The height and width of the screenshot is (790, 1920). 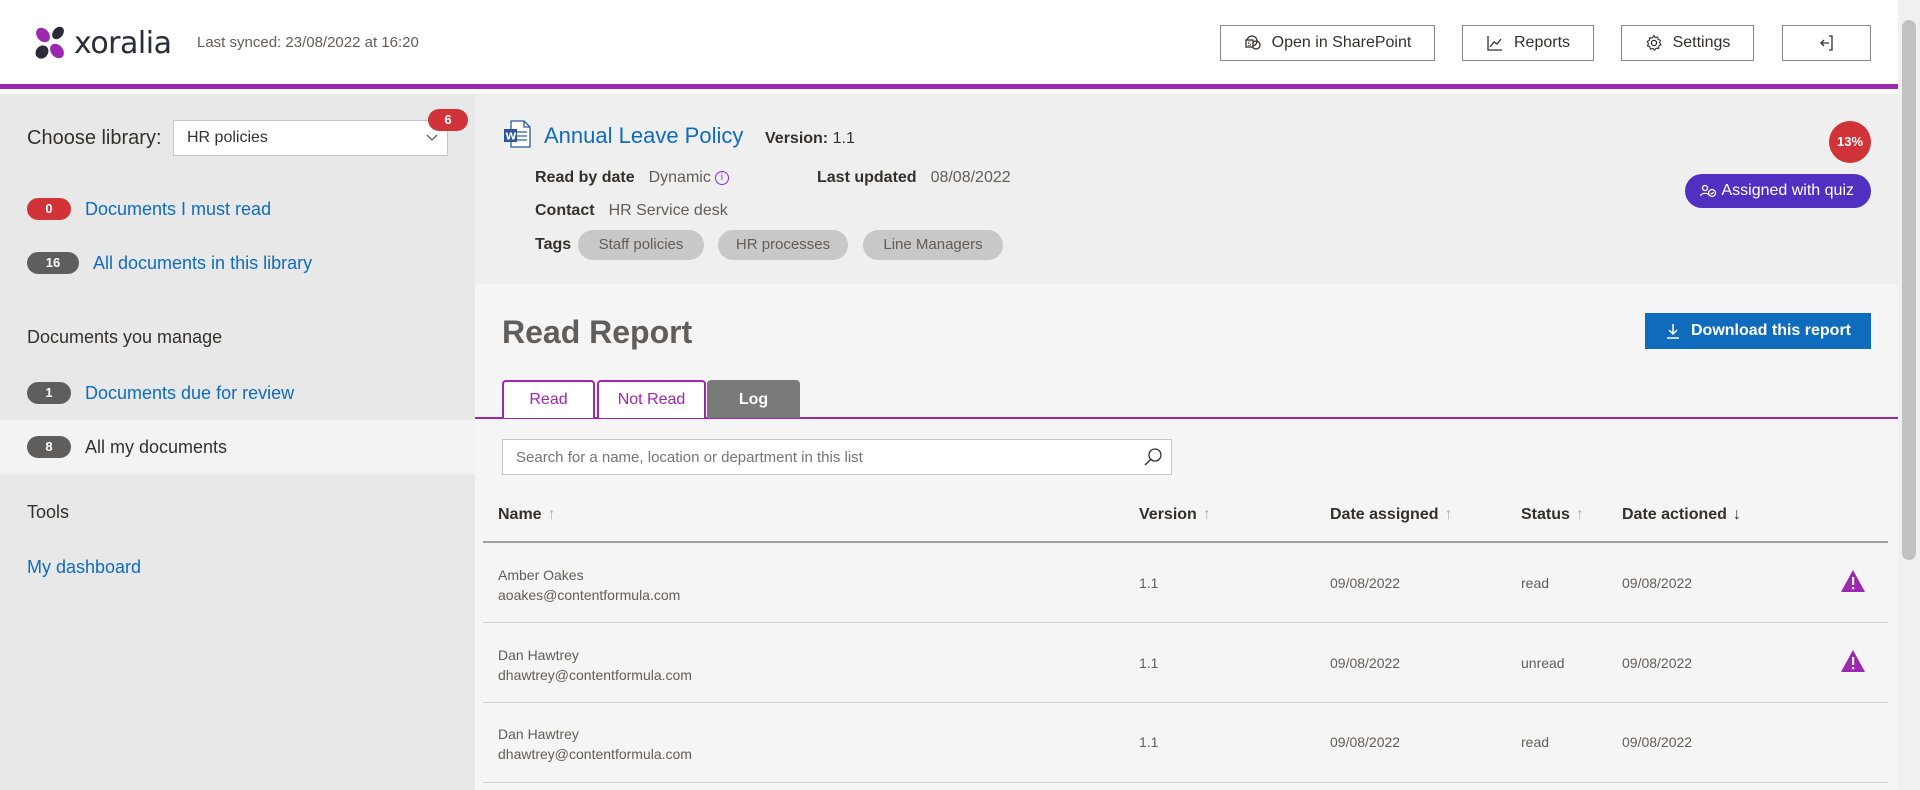 I want to click on library-select: HR policies, so click(x=310, y=138).